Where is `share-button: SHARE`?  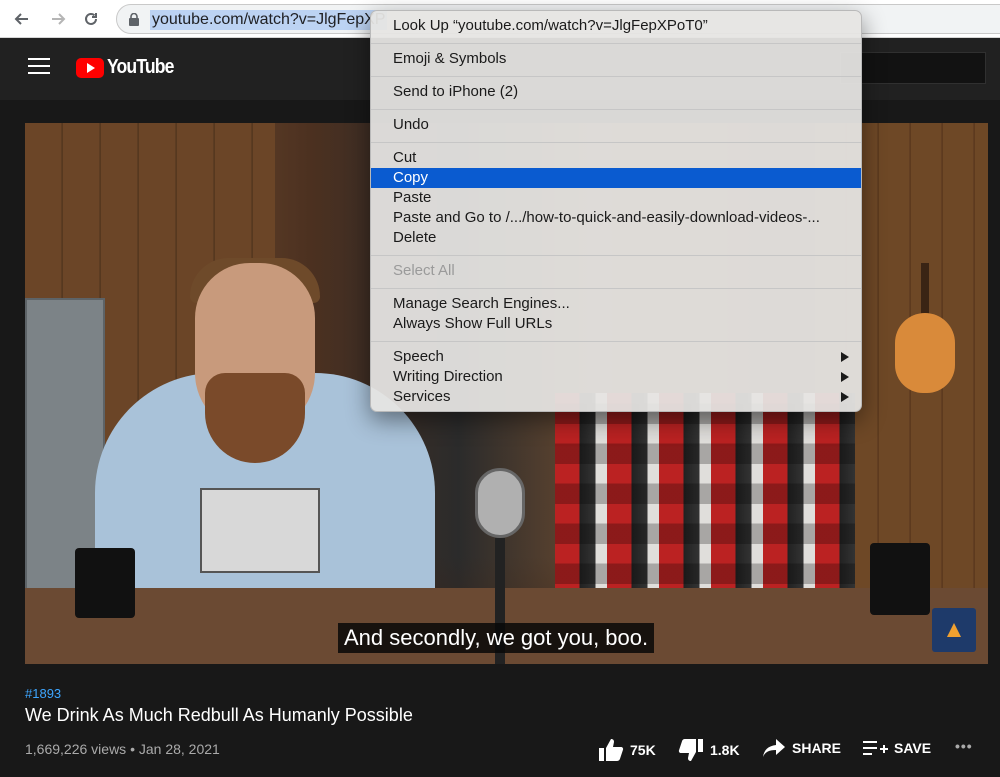 share-button: SHARE is located at coordinates (801, 748).